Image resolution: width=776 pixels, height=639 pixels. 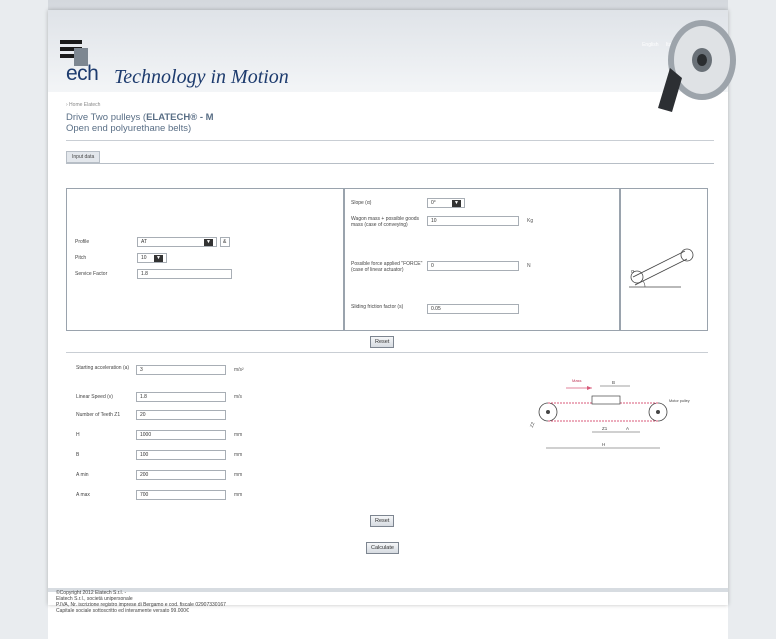 I want to click on diagram-a-label: A, so click(x=627, y=428).